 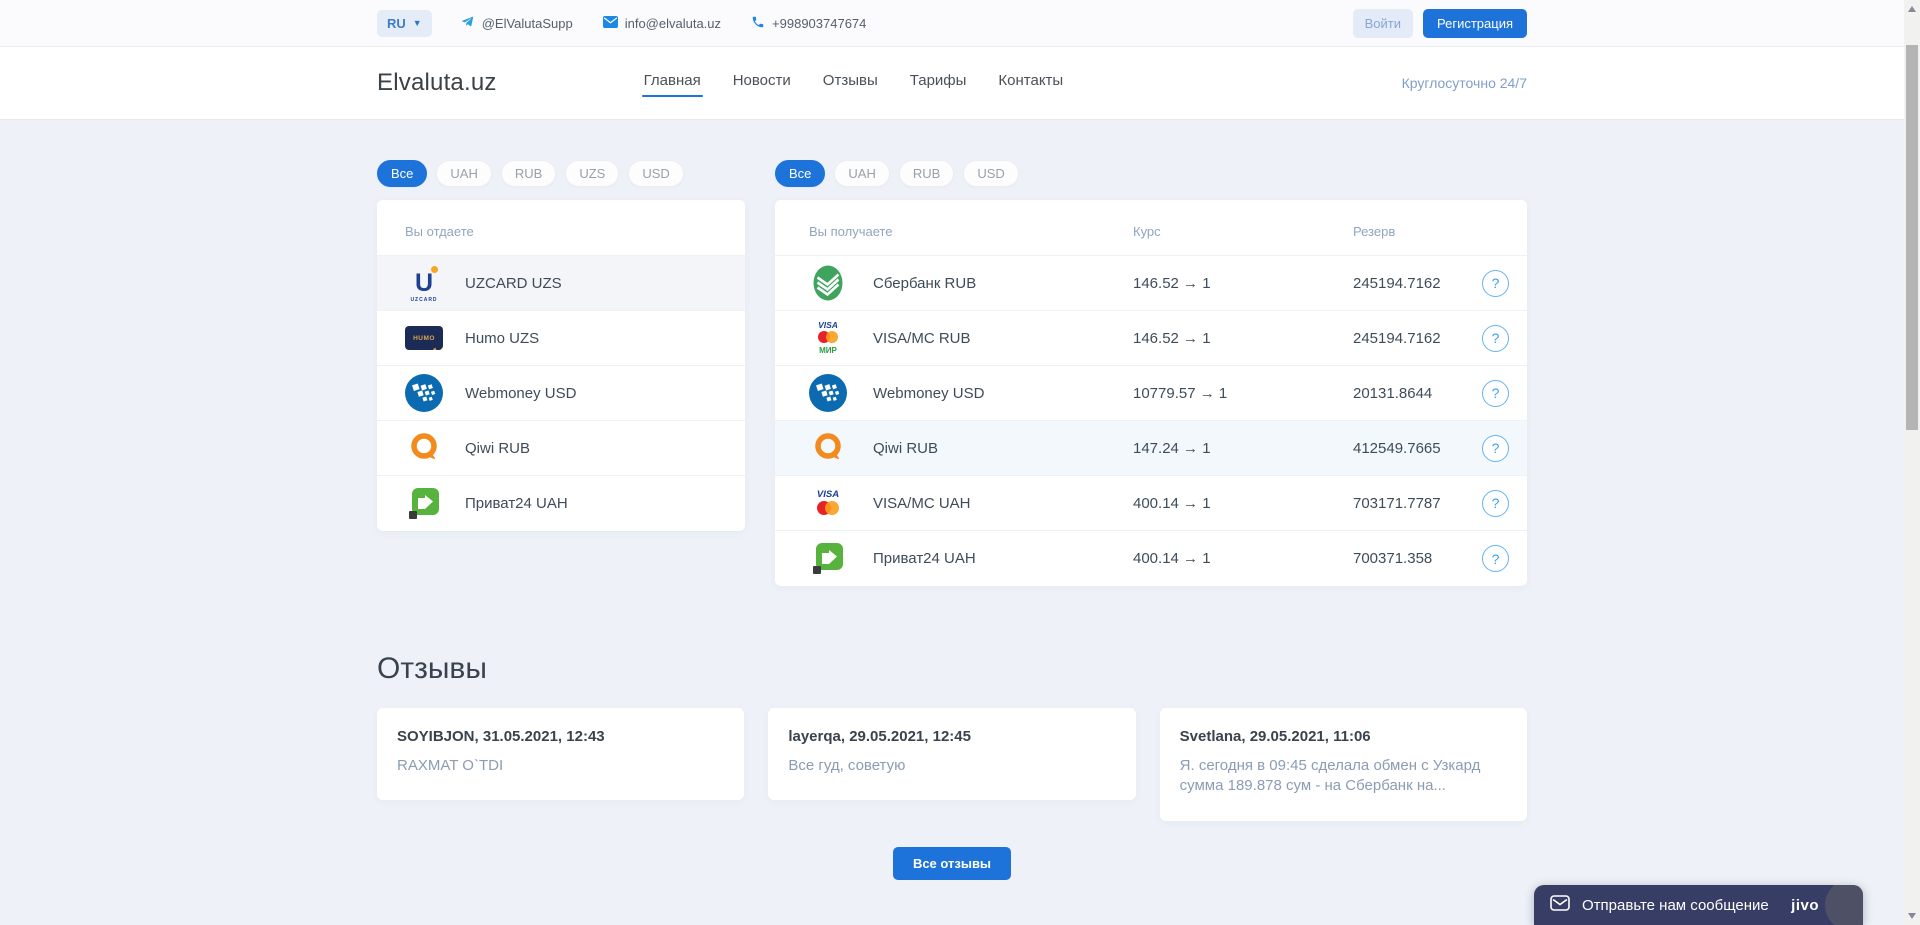 What do you see at coordinates (879, 736) in the screenshot?
I see `review-author: layerqa, 29.05.2021, 12:45` at bounding box center [879, 736].